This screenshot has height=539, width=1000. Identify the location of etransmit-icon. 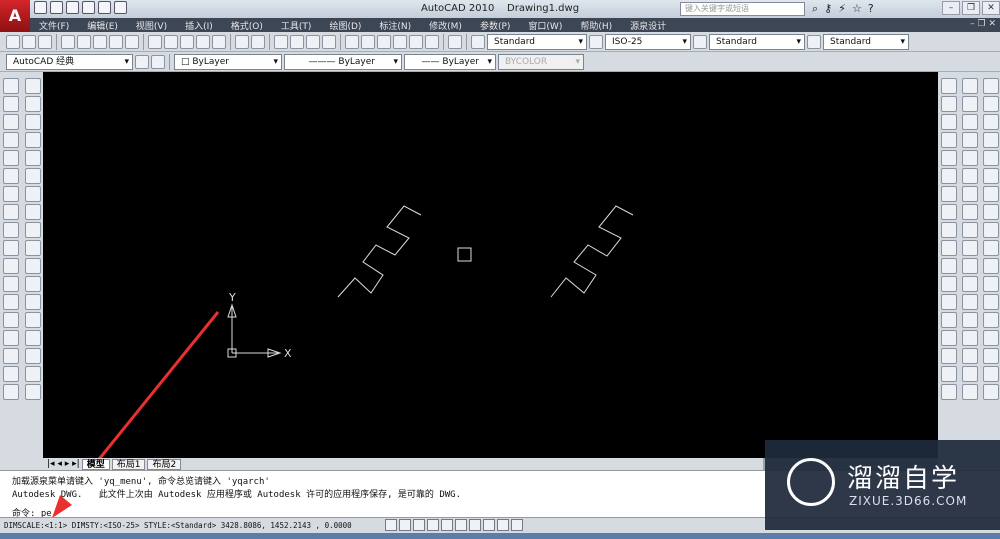
(132, 41).